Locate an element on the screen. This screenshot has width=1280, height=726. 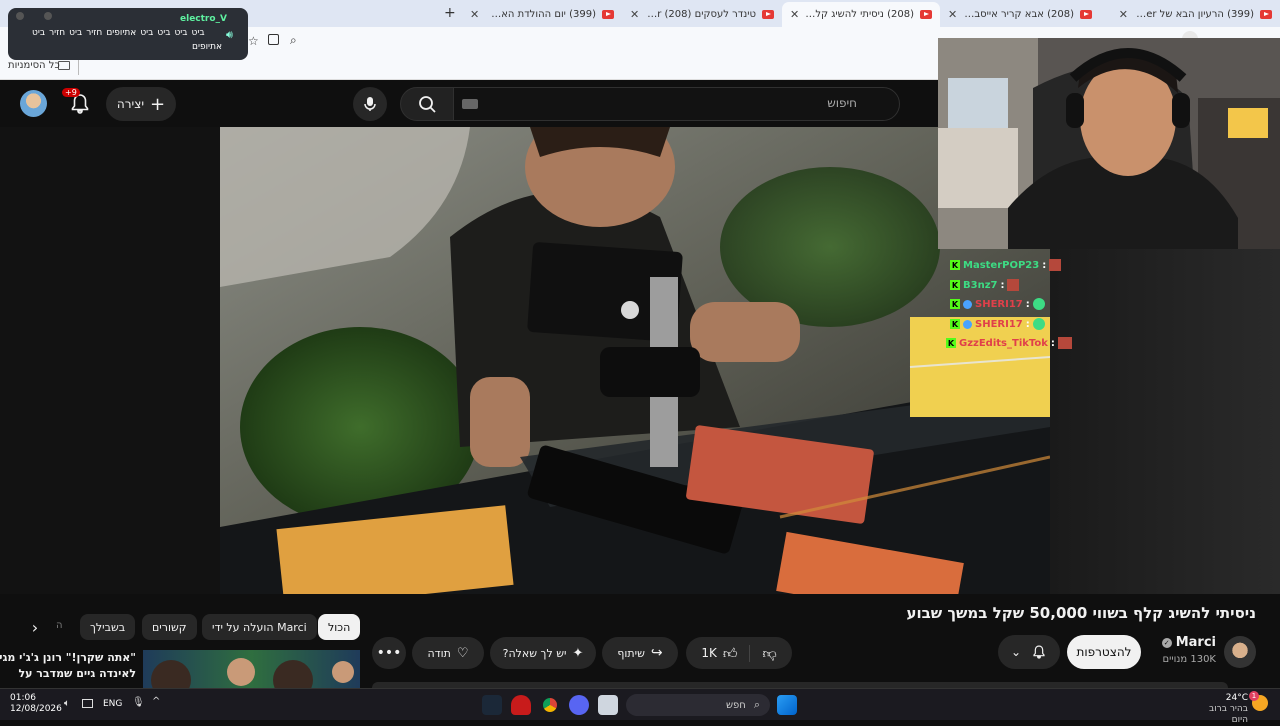
chip-all: הכול is located at coordinates (339, 627).